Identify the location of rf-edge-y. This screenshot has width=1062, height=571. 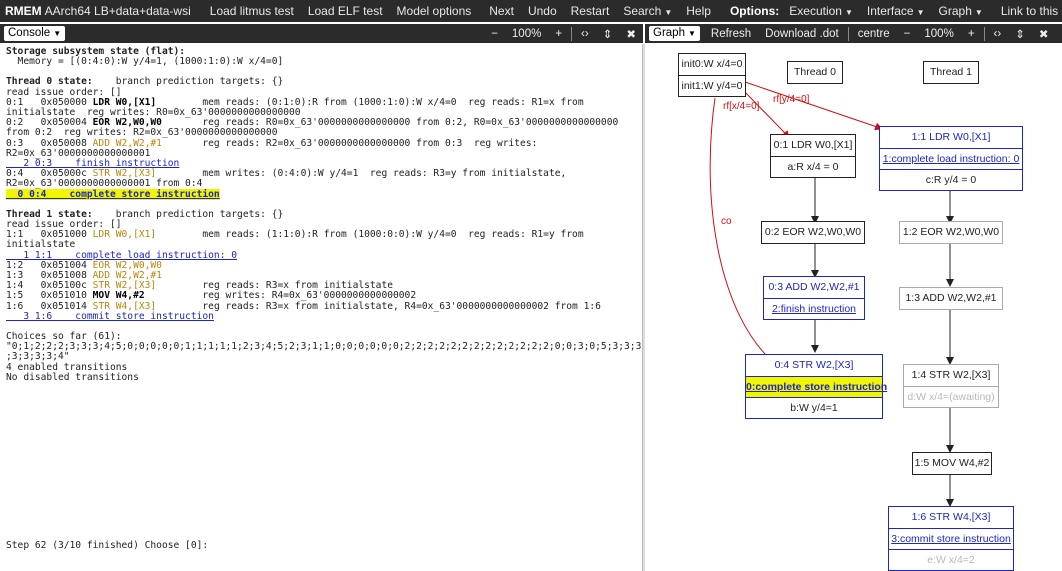
(813, 106).